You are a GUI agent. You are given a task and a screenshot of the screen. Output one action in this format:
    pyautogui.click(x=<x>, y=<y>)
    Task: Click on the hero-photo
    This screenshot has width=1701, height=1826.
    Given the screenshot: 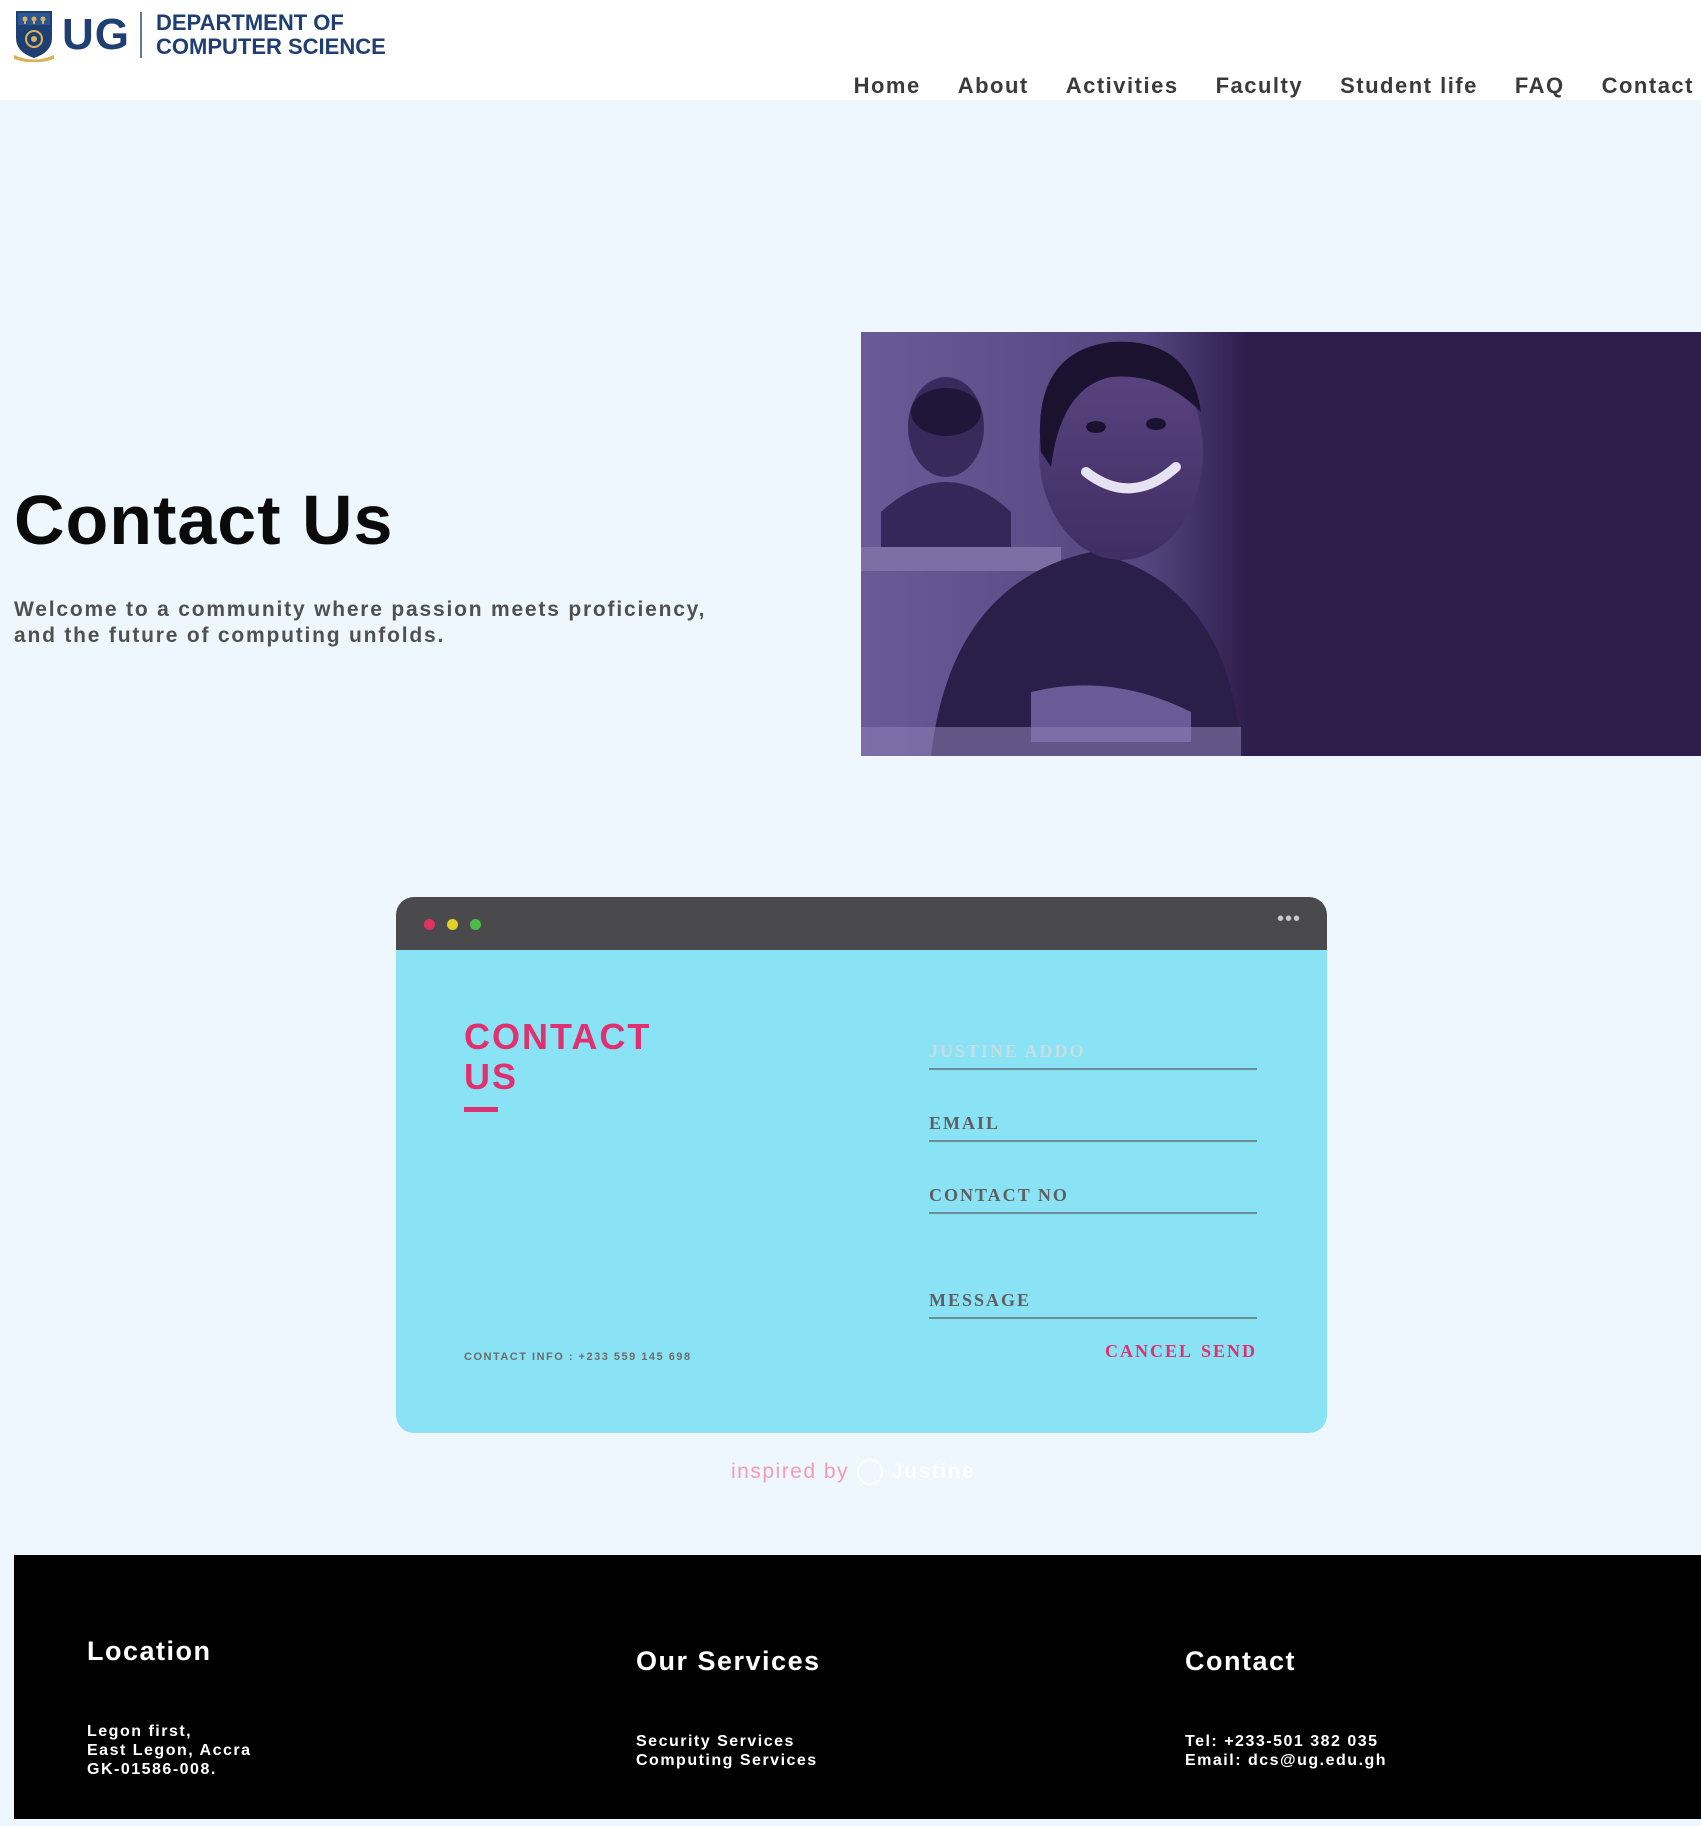 What is the action you would take?
    pyautogui.click(x=1281, y=544)
    